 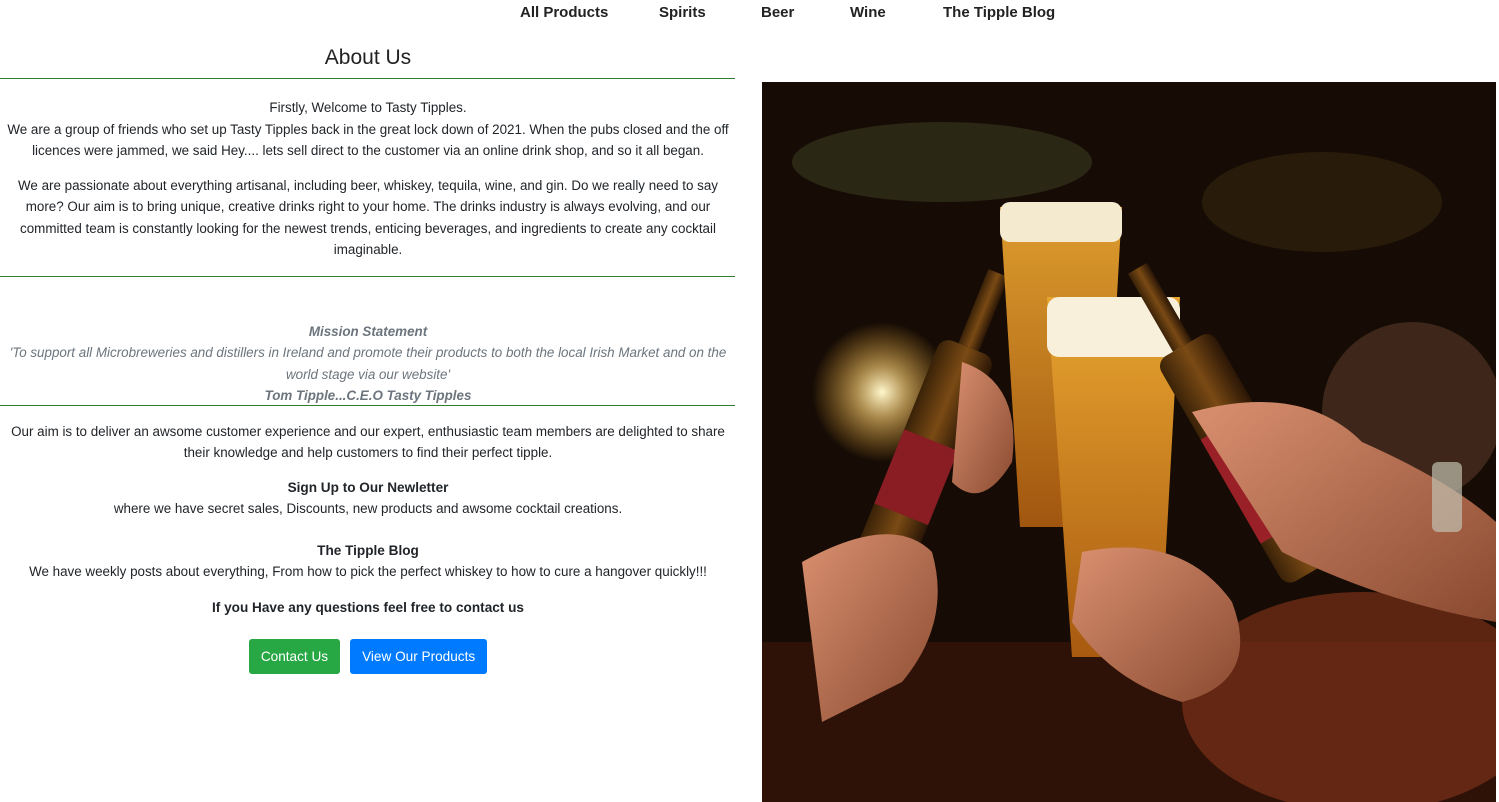 I want to click on page-title: About Us, so click(x=368, y=57).